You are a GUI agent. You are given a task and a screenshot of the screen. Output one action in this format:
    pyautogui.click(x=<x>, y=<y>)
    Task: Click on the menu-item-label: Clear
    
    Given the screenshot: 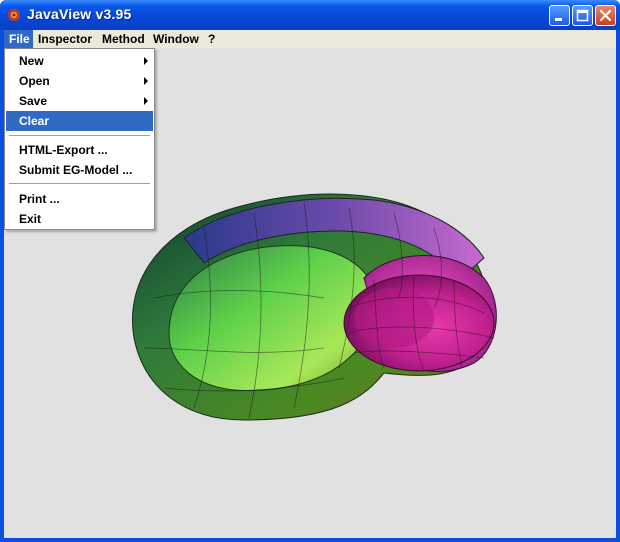 What is the action you would take?
    pyautogui.click(x=34, y=121)
    